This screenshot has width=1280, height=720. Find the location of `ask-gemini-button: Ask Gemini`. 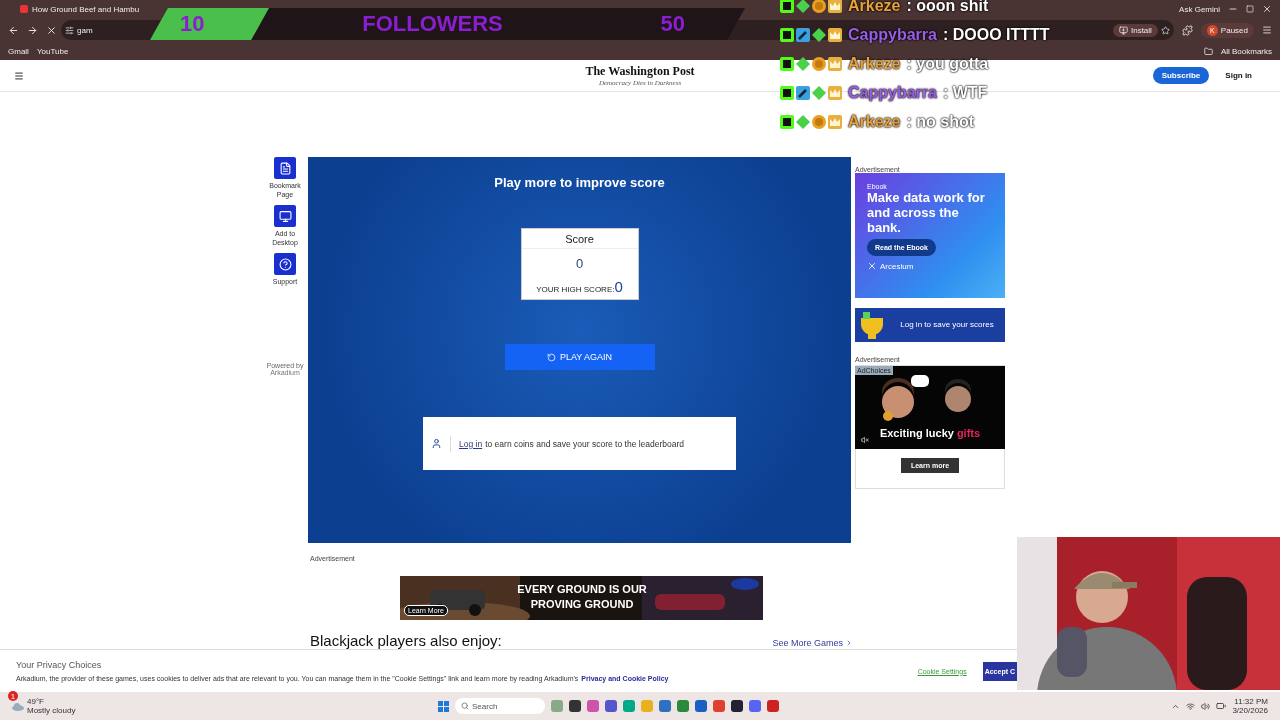

ask-gemini-button: Ask Gemini is located at coordinates (1199, 9).